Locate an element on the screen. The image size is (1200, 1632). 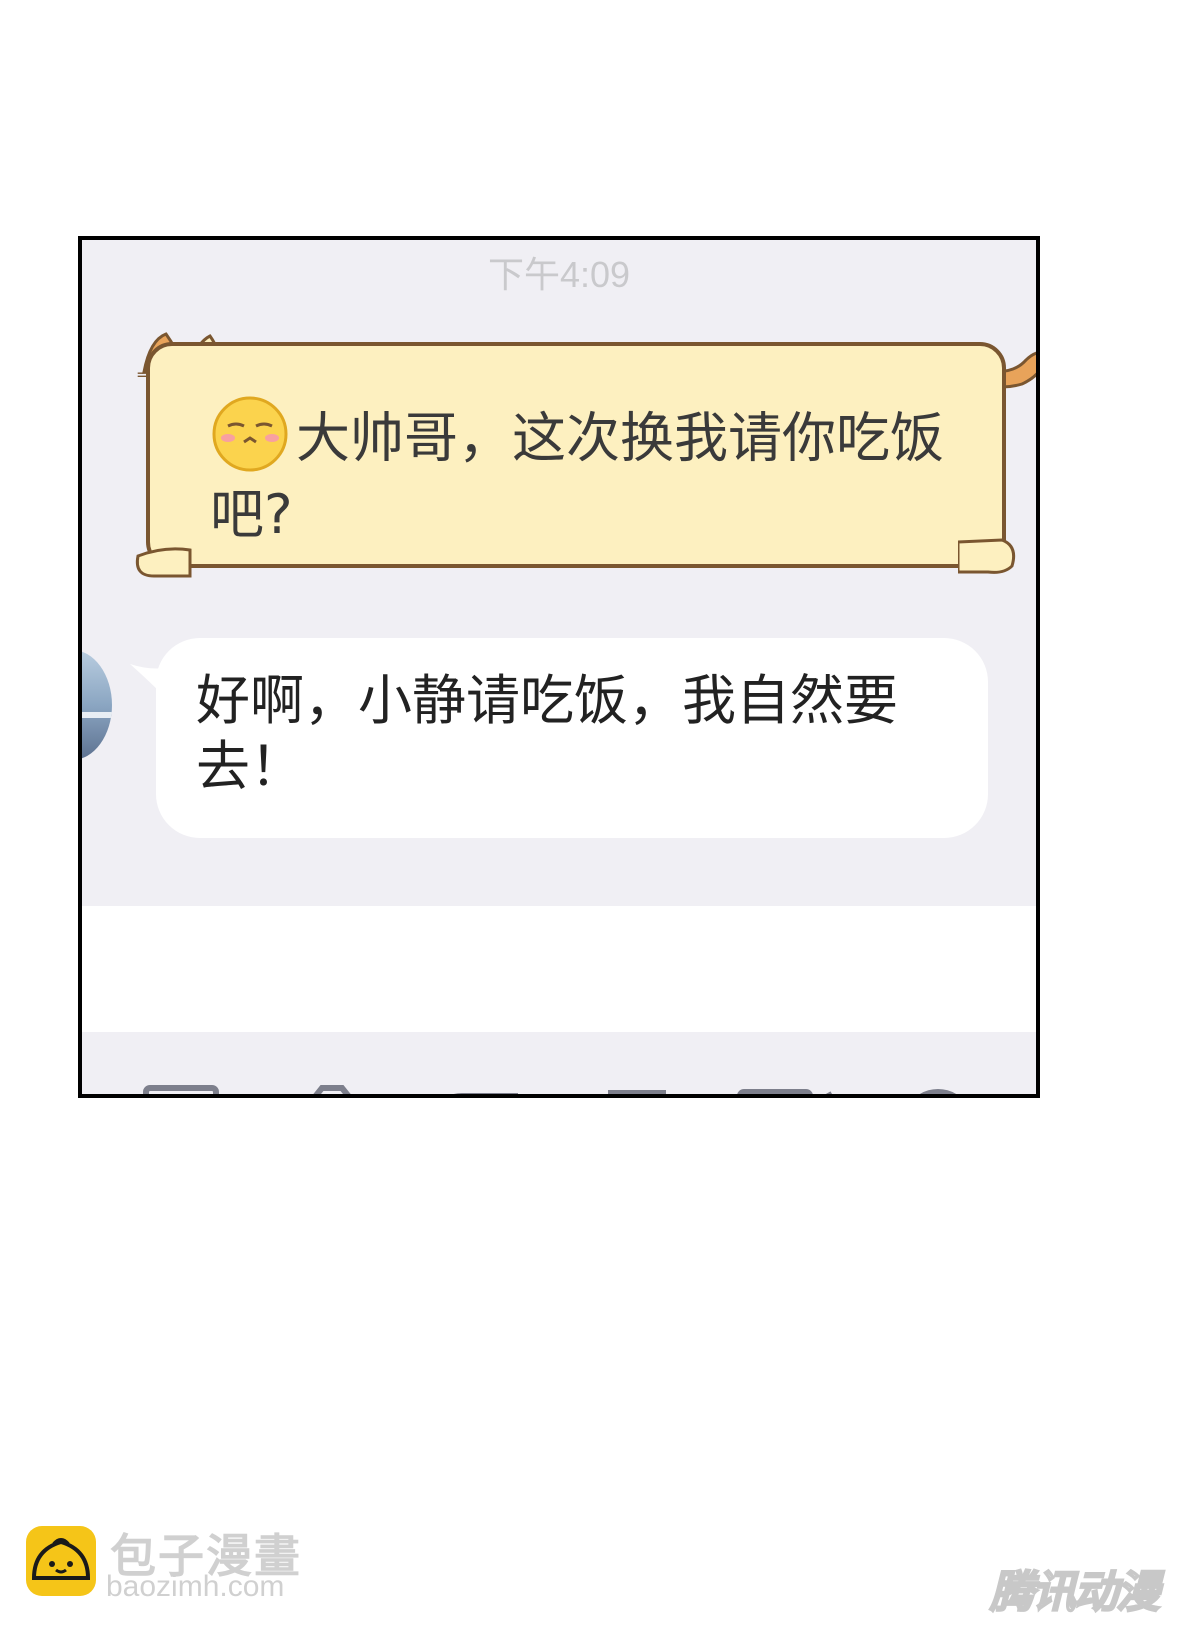
message-input-area is located at coordinates (559, 969).